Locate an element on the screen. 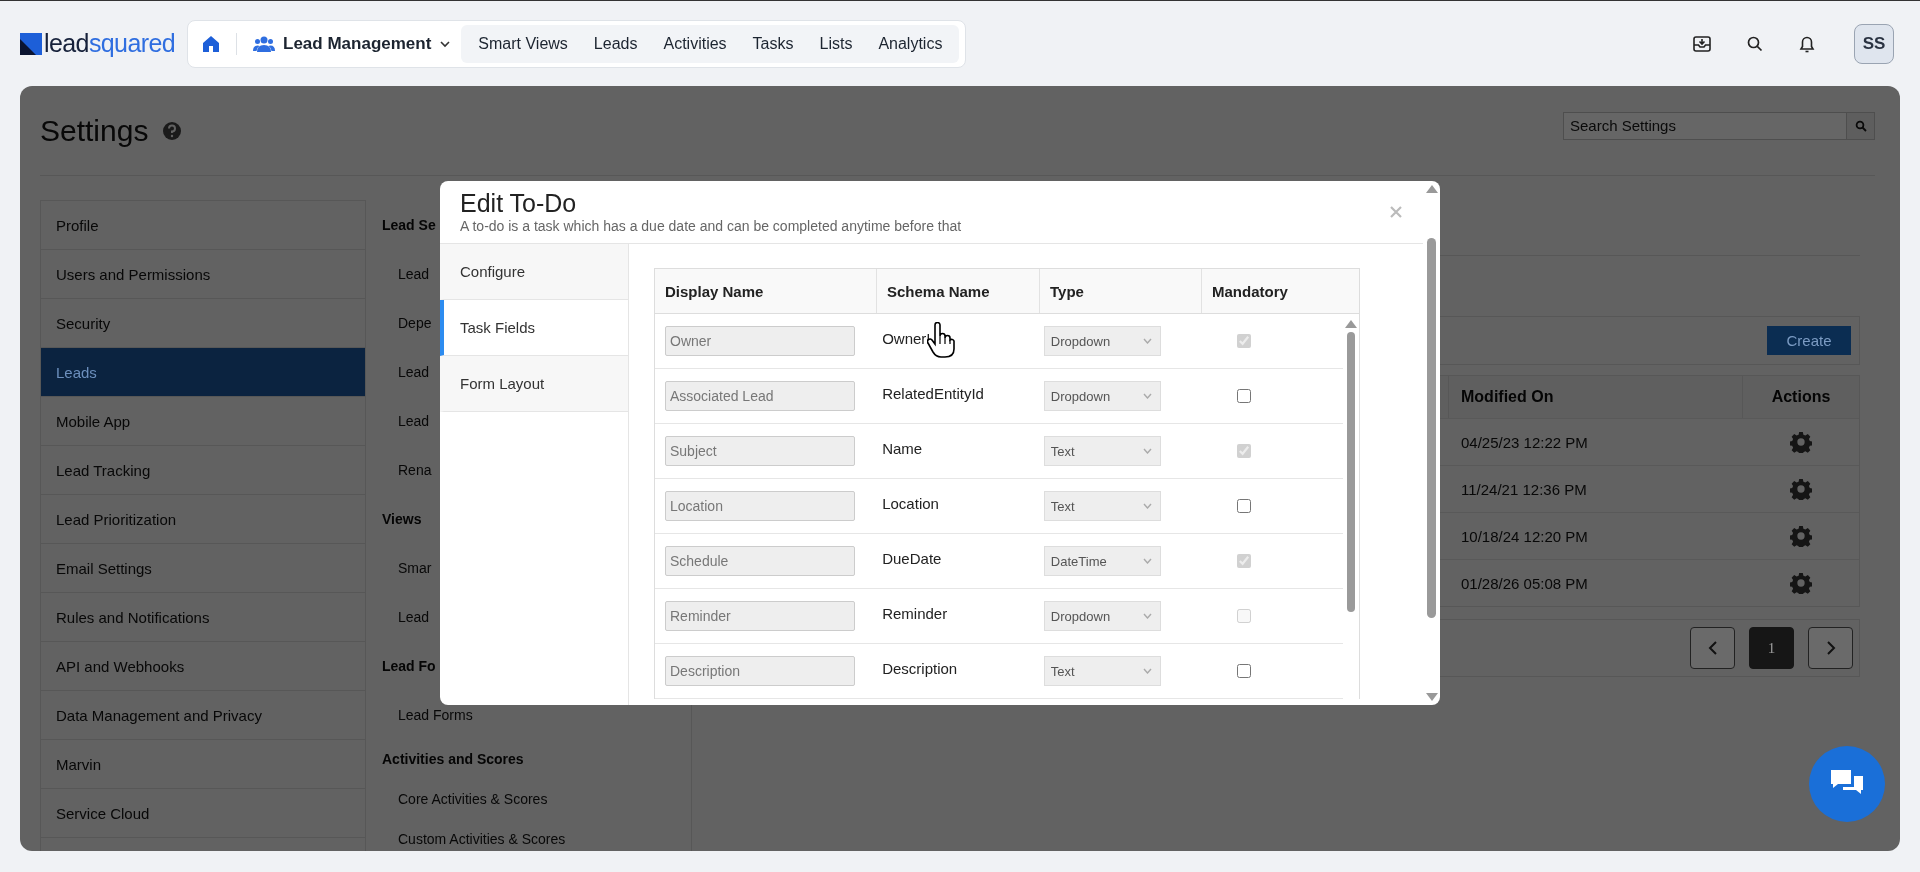 Image resolution: width=1920 pixels, height=872 pixels. sidebar-item: Data Management and Privacy is located at coordinates (203, 715).